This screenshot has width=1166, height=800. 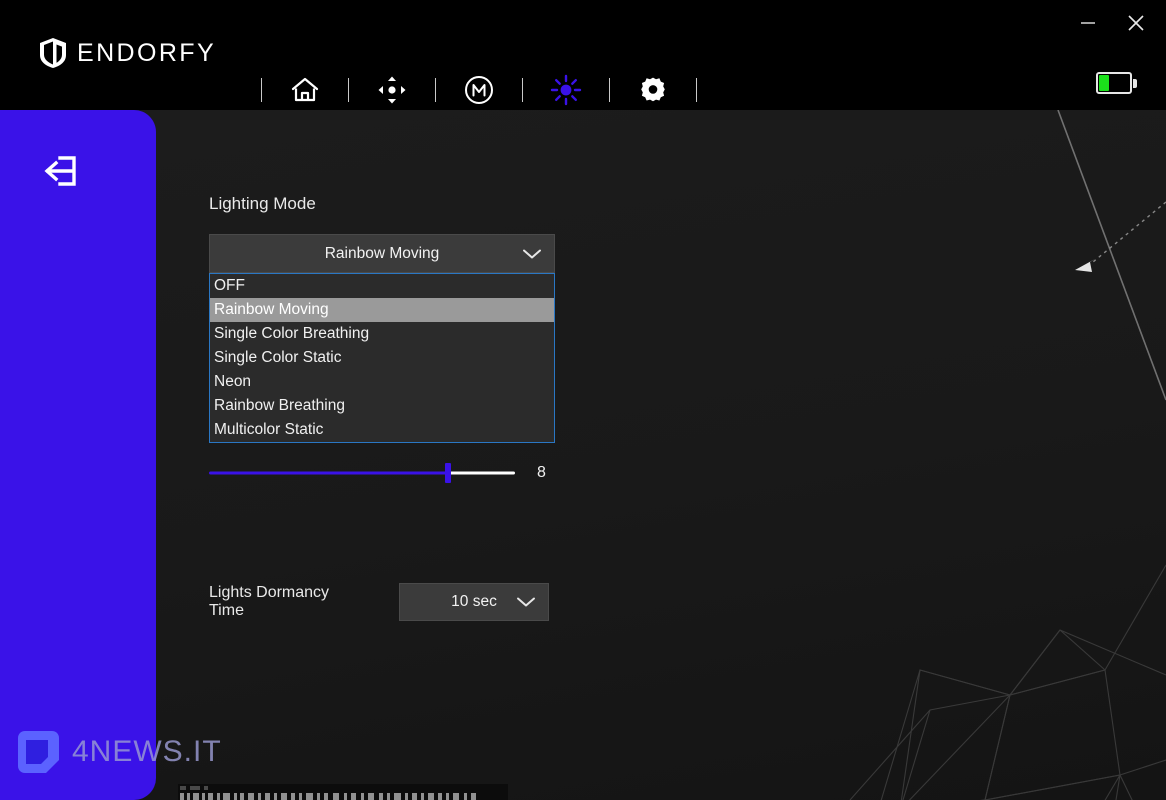 What do you see at coordinates (447, 473) in the screenshot?
I see `brightness-slider-thumb` at bounding box center [447, 473].